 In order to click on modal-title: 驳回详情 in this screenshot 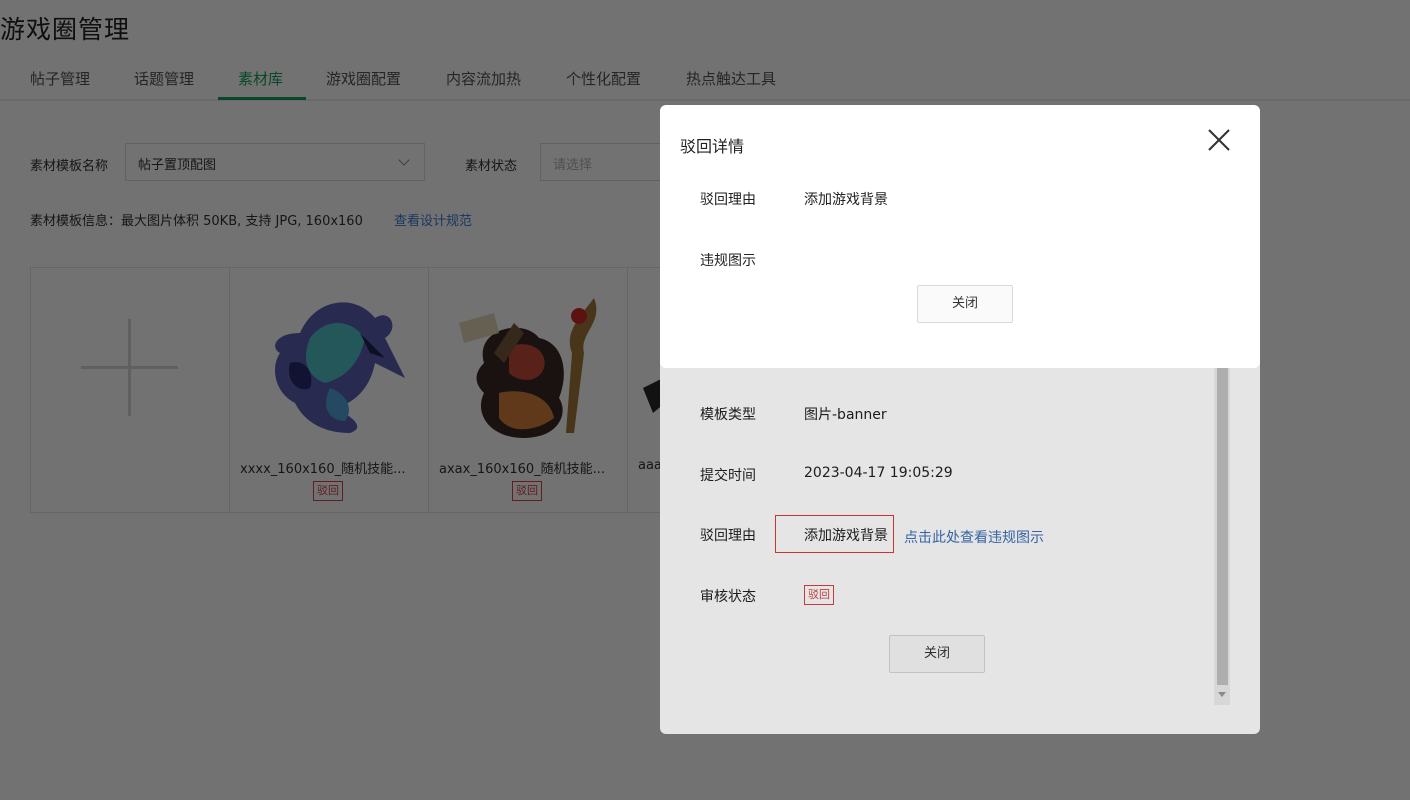, I will do `click(712, 146)`.